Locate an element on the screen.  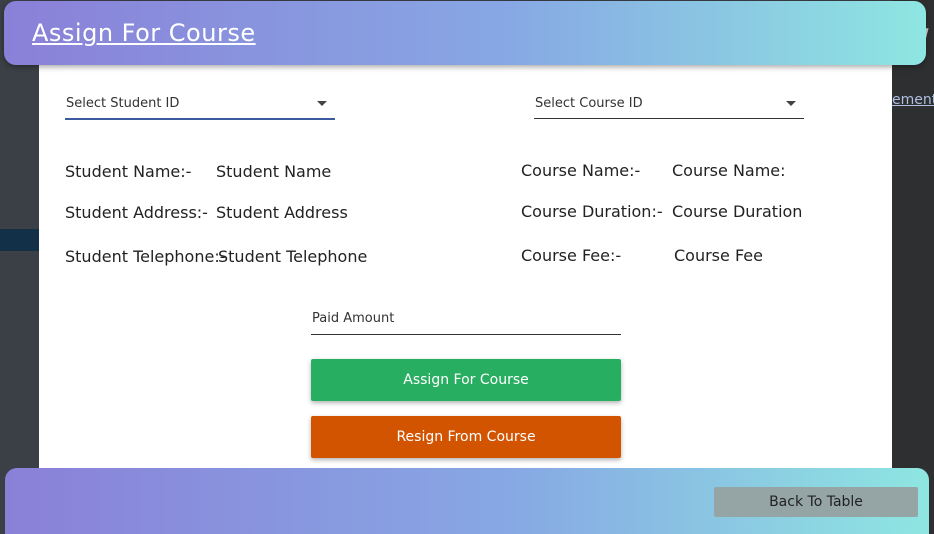
course-duration-label: Course Duration:- is located at coordinates (592, 211).